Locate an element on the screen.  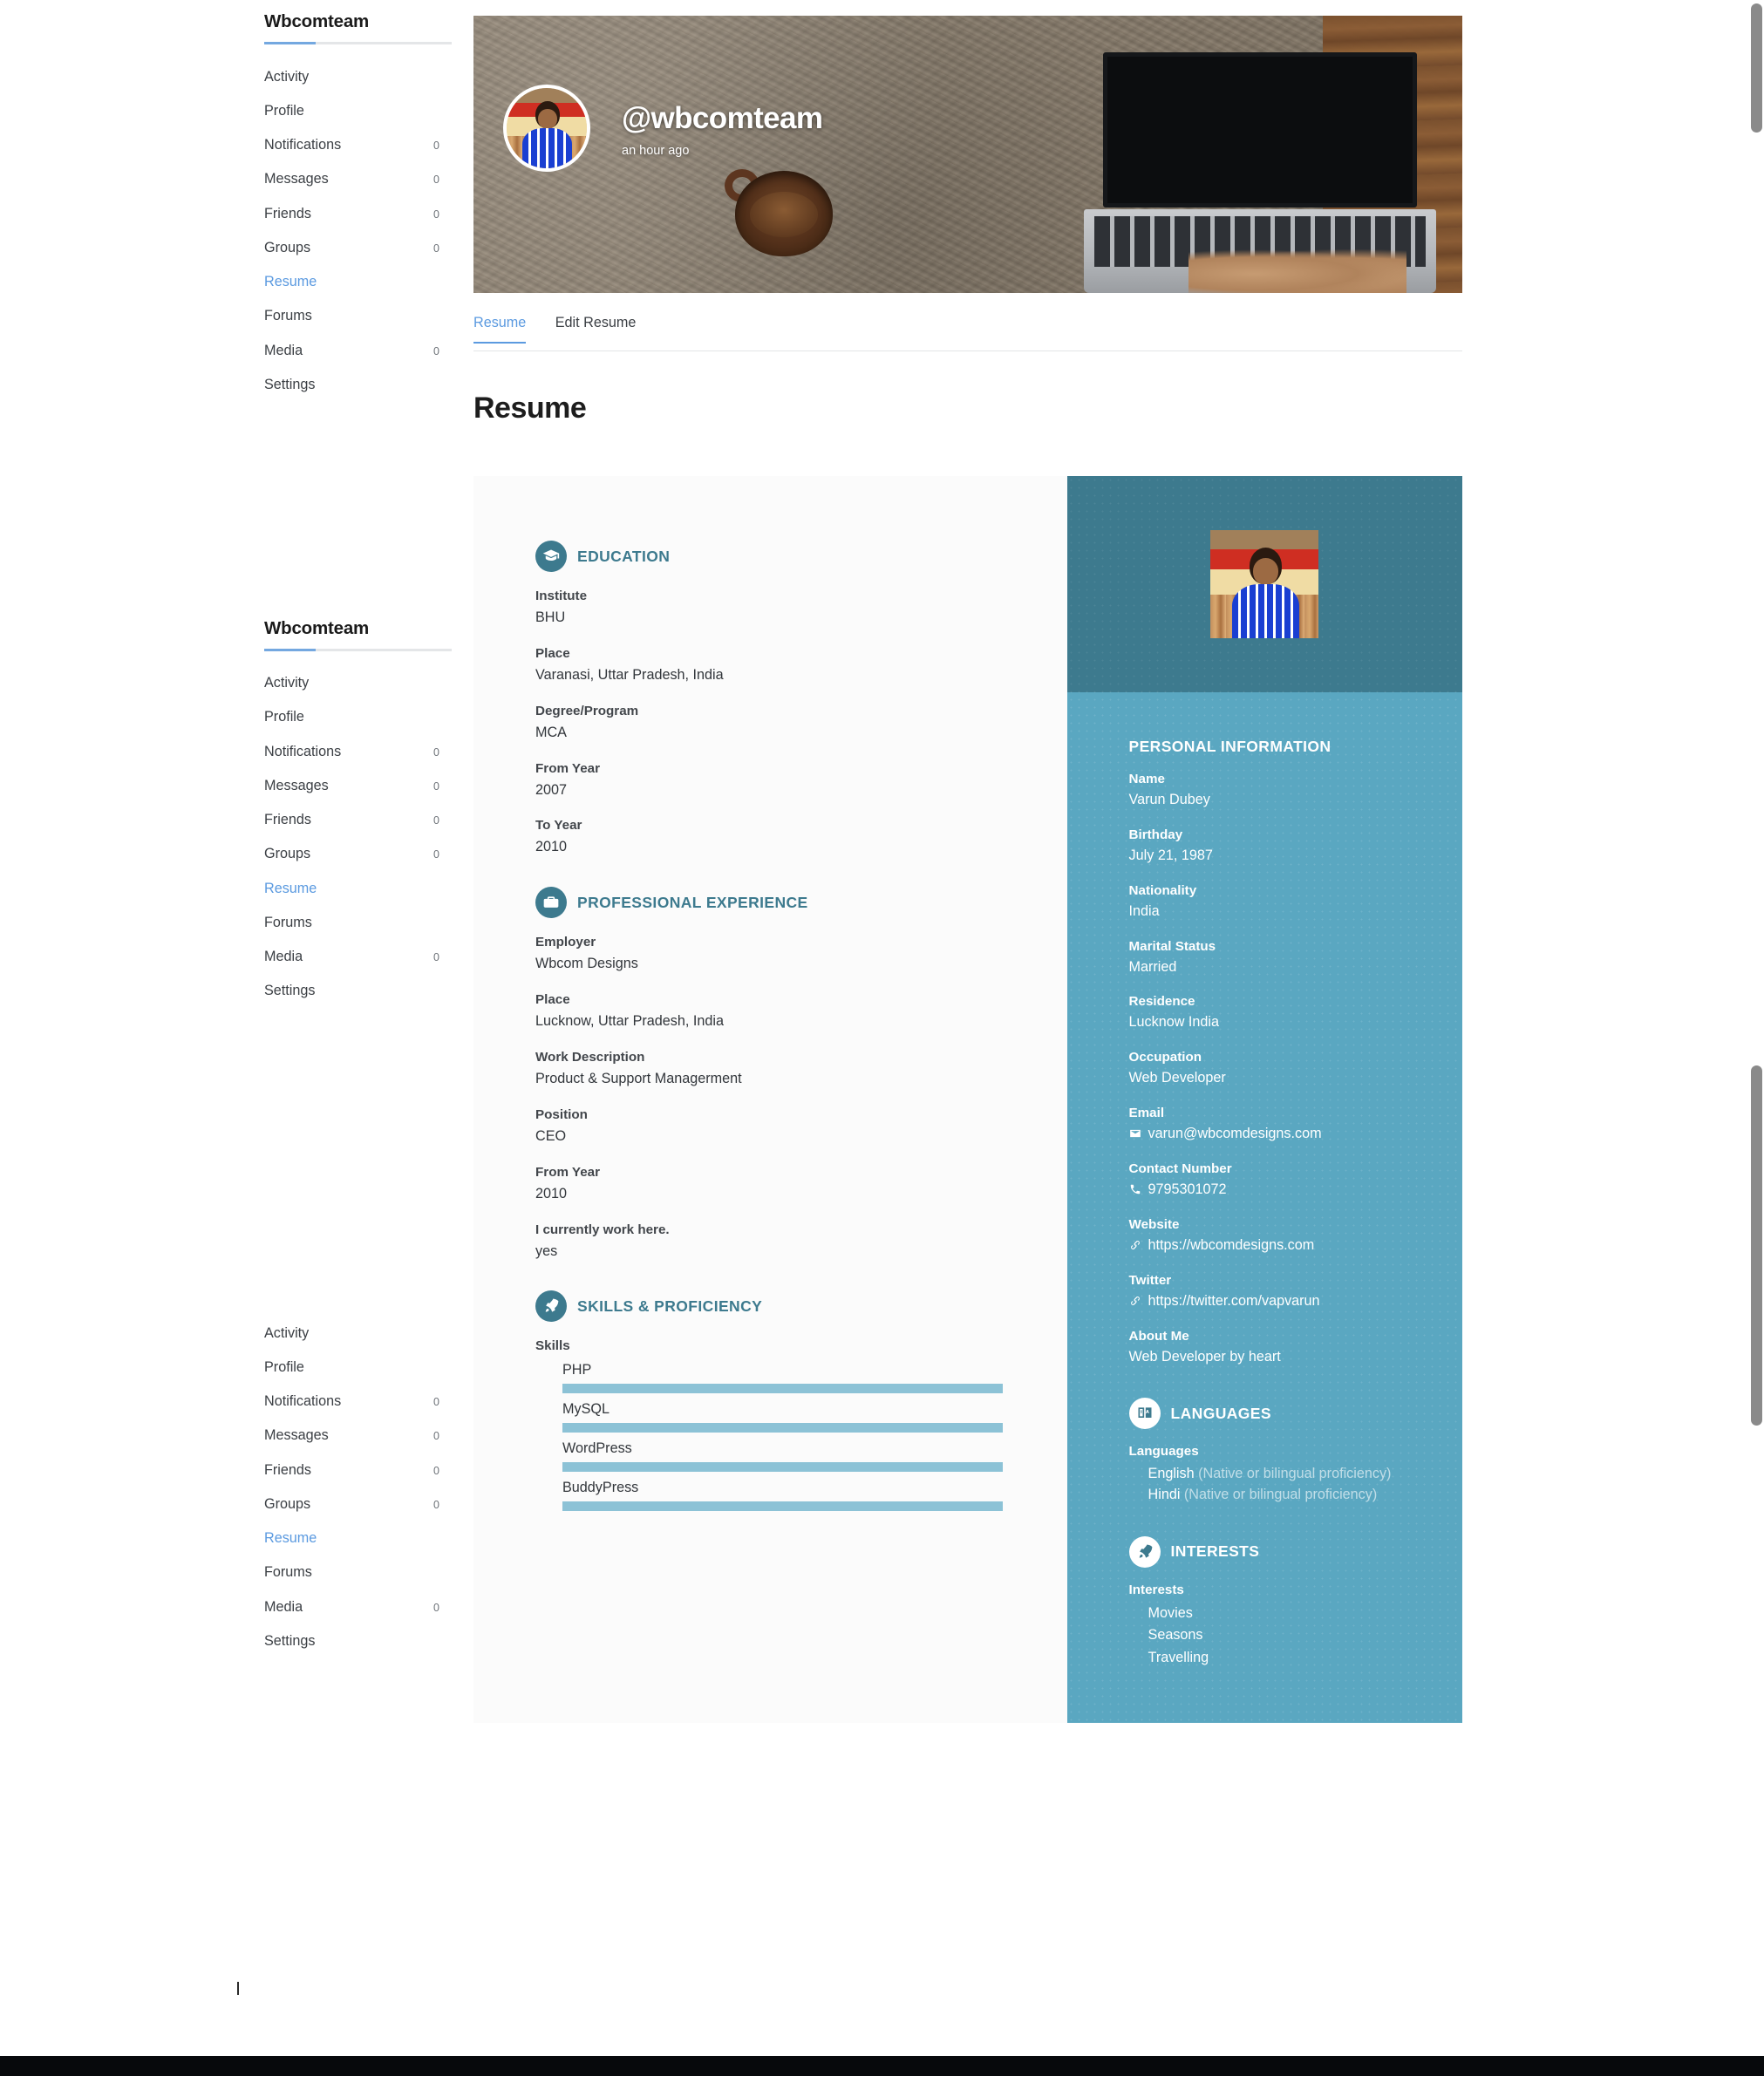
sidebar-item-label: Profile is located at coordinates (284, 717).